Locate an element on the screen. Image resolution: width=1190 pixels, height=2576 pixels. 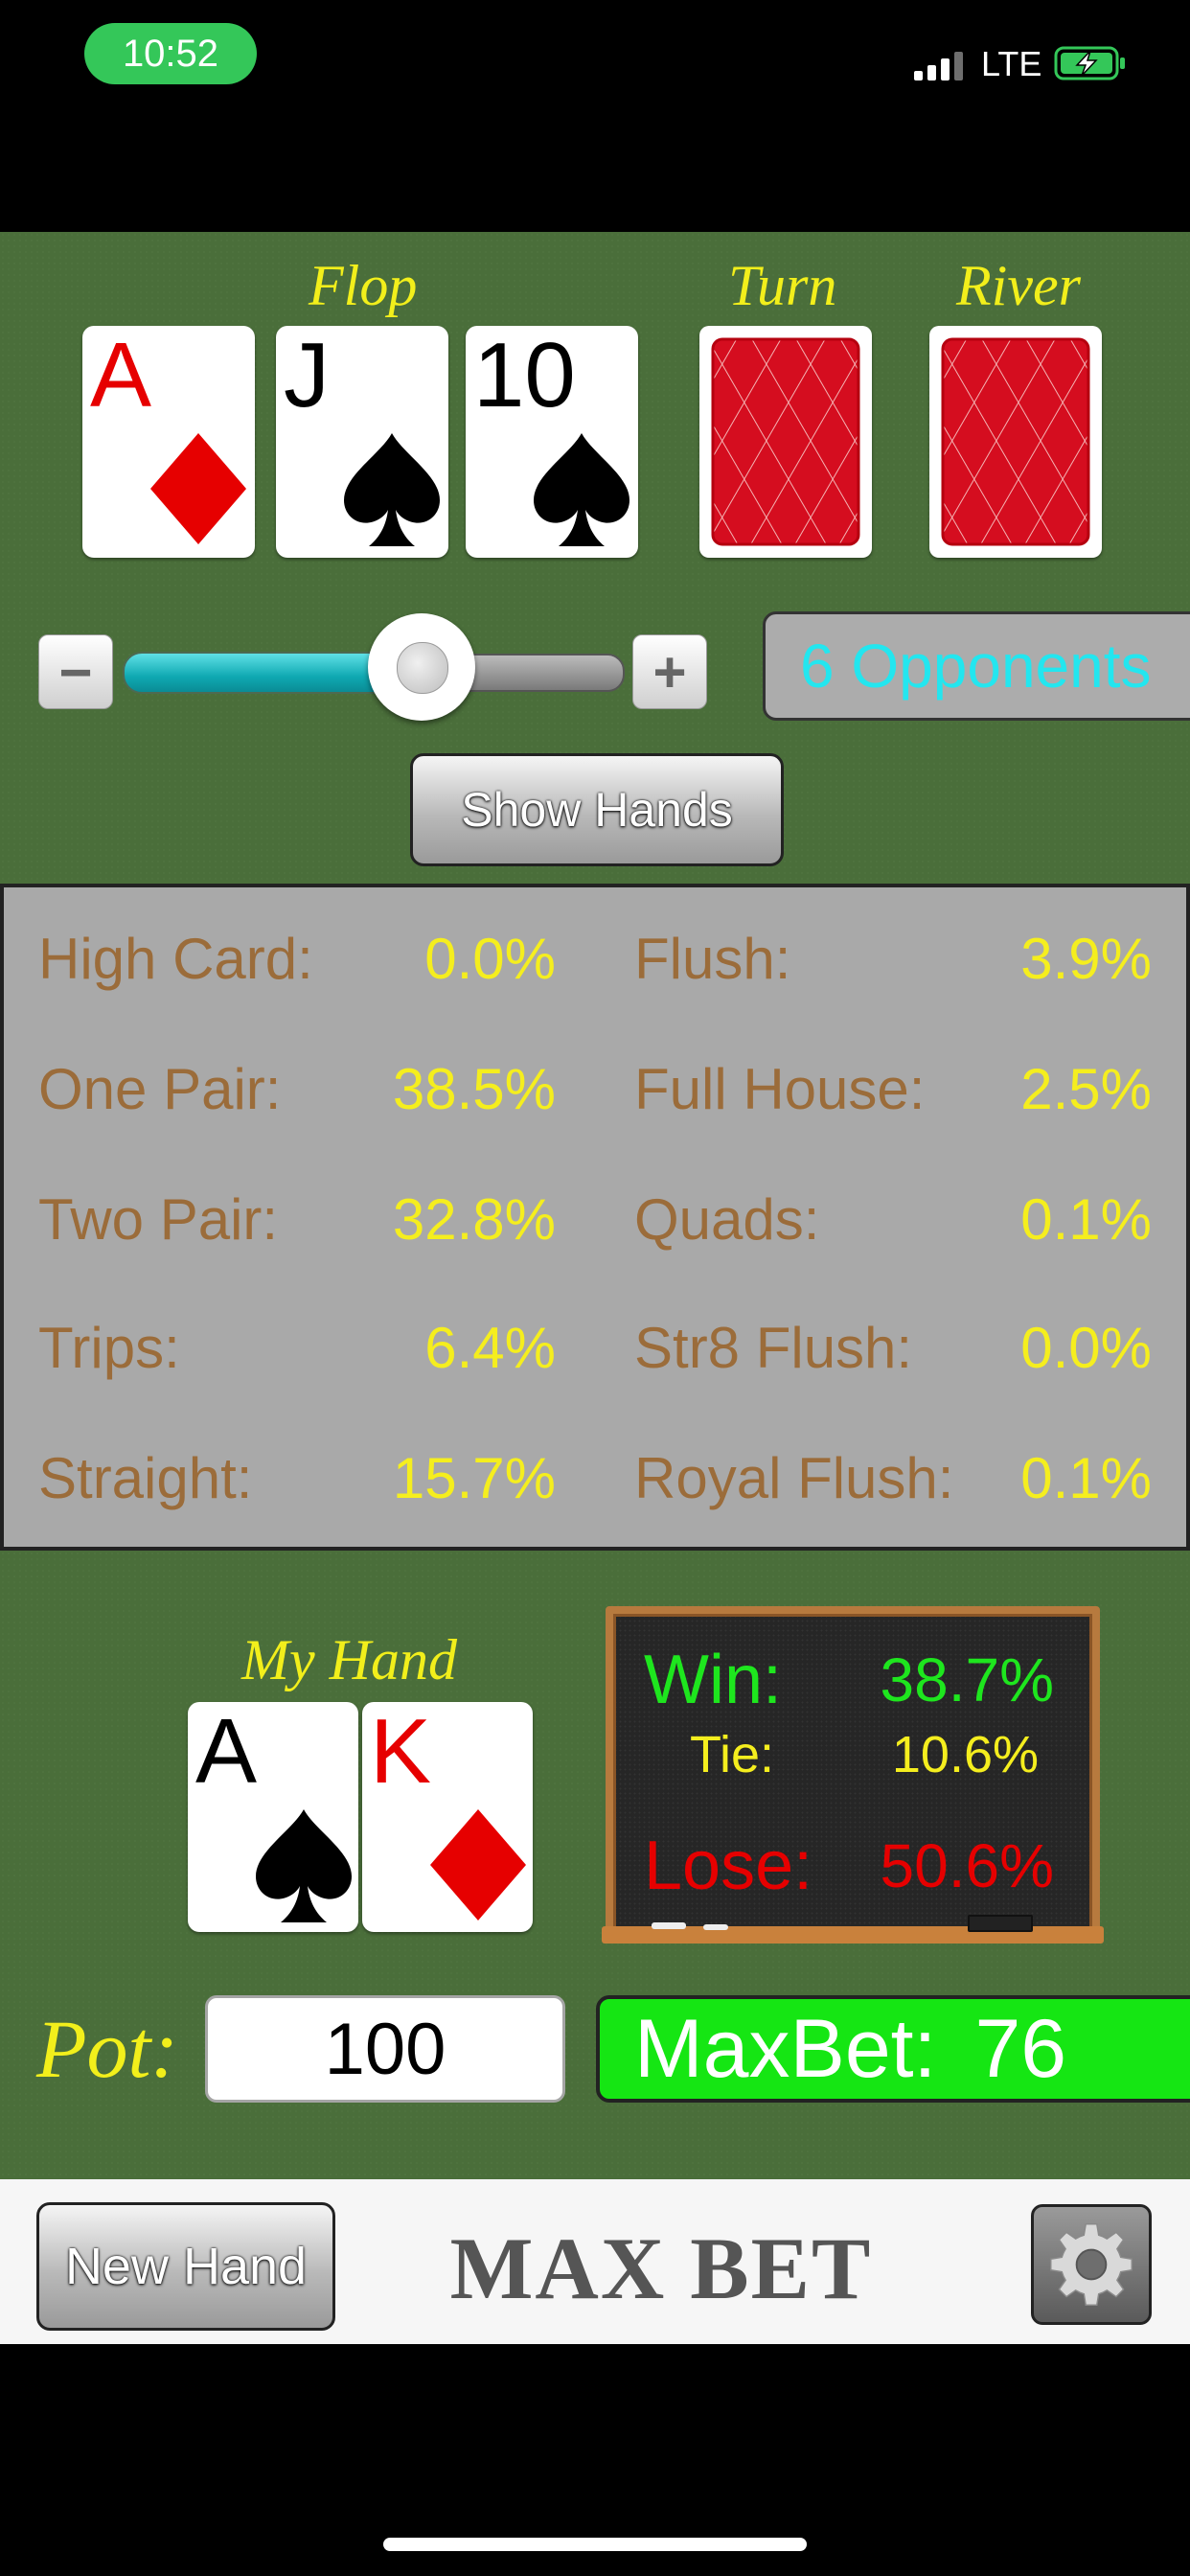
opponents-slider-thumb is located at coordinates (421, 667).